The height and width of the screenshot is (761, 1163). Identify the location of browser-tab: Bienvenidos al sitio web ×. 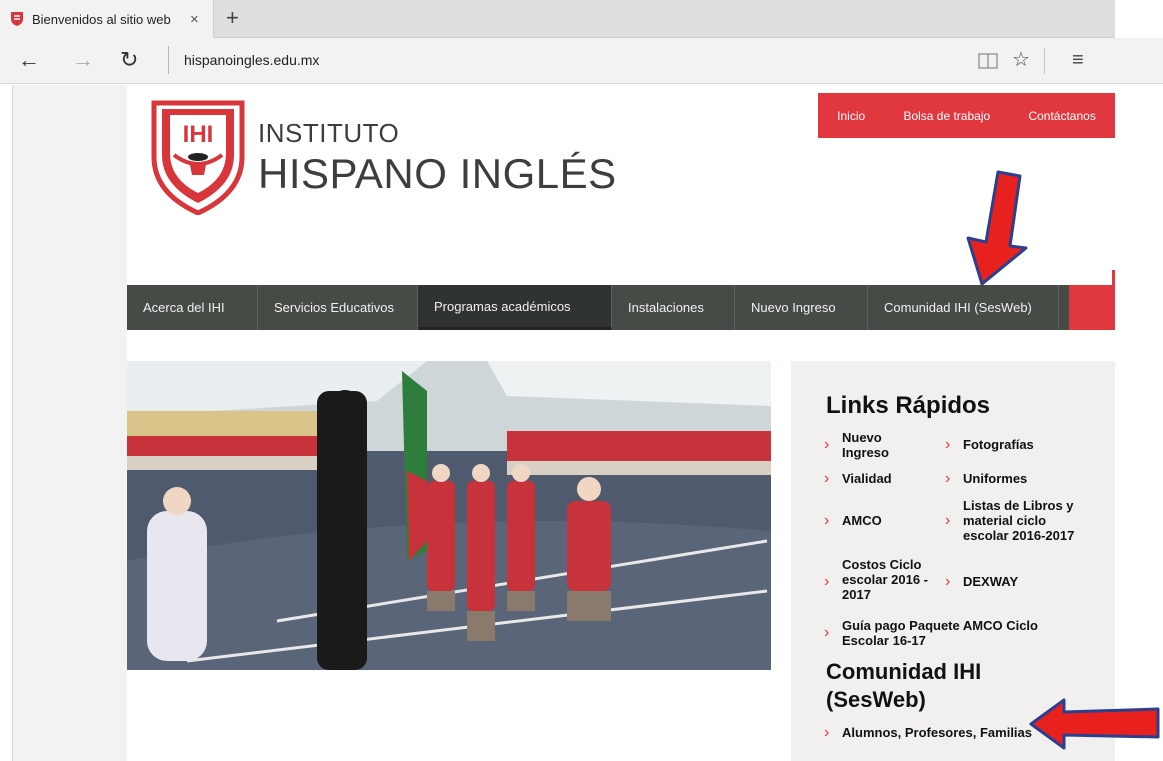
(107, 19).